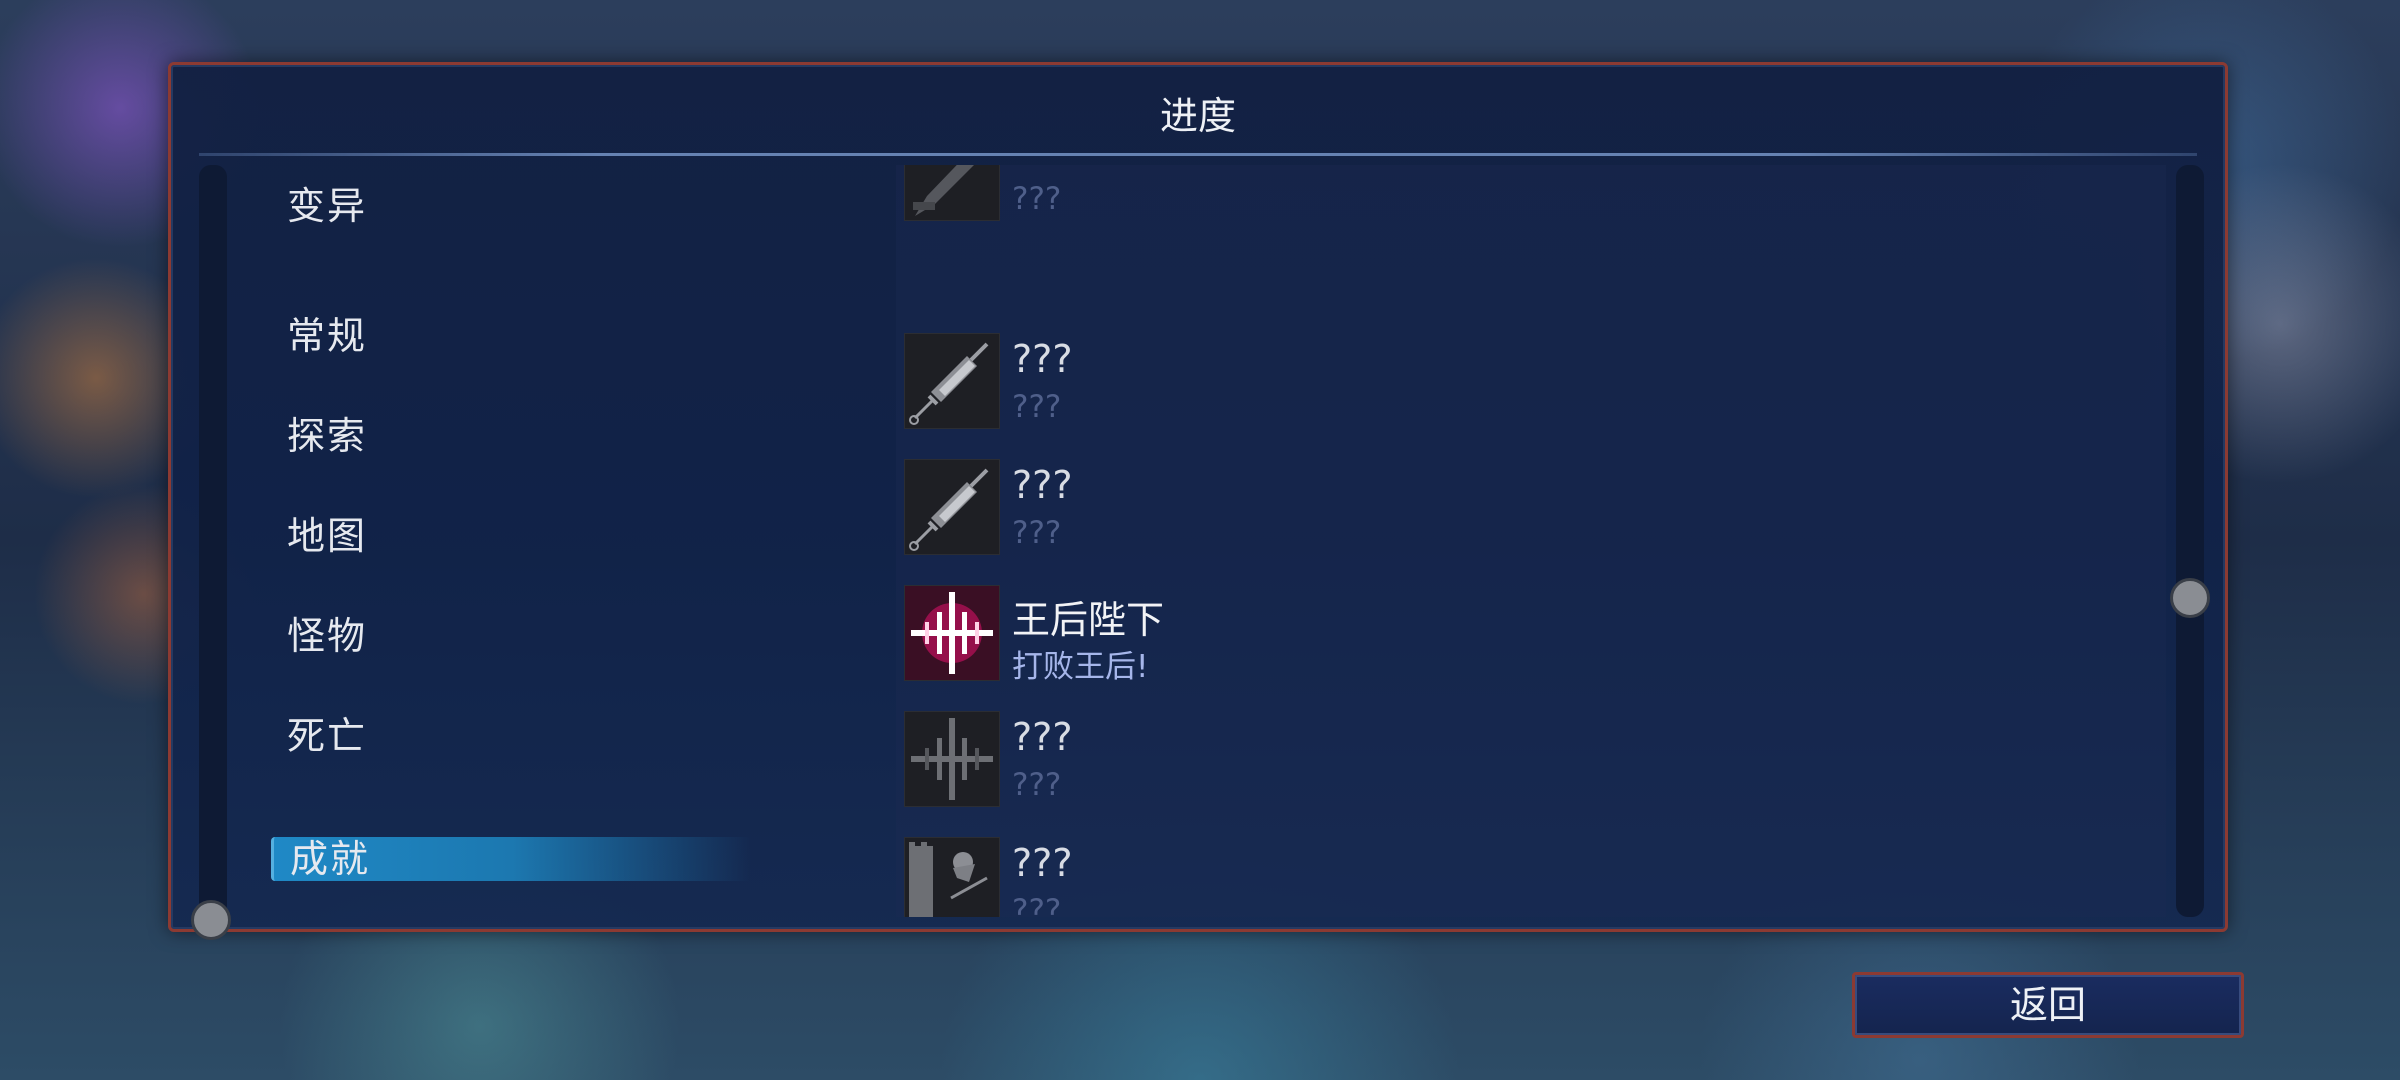 The width and height of the screenshot is (2400, 1080). What do you see at coordinates (1504, 635) in the screenshot?
I see `achievement-item-unlocked: 王后陛下 打败王后!` at bounding box center [1504, 635].